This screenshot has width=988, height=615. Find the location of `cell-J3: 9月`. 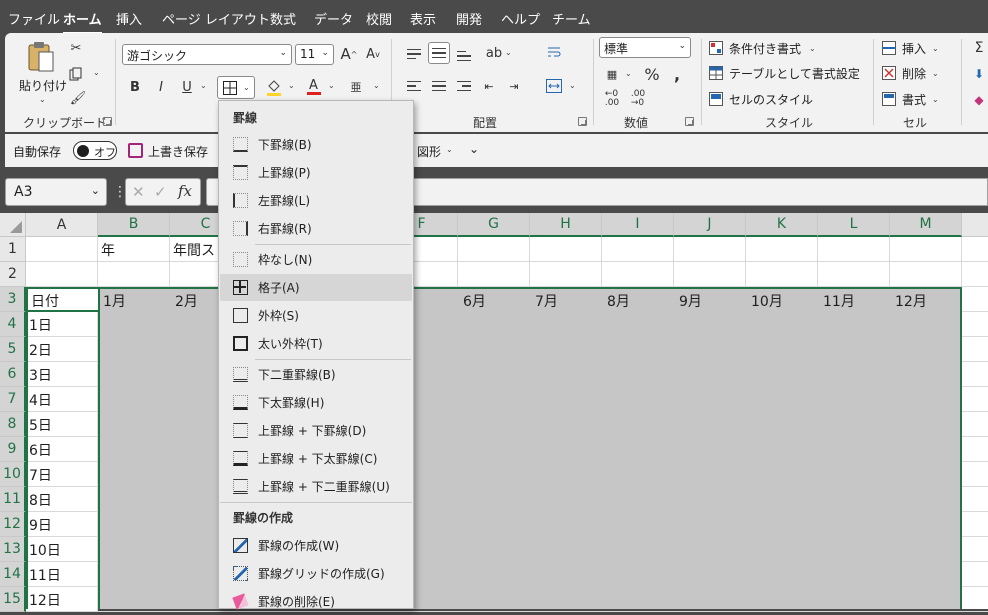

cell-J3: 9月 is located at coordinates (690, 301).